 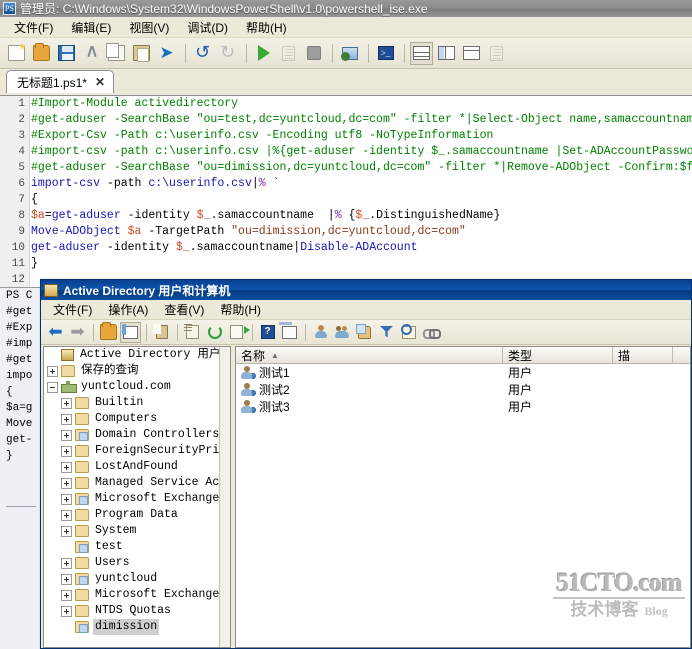 I want to click on paste-button, so click(x=141, y=53).